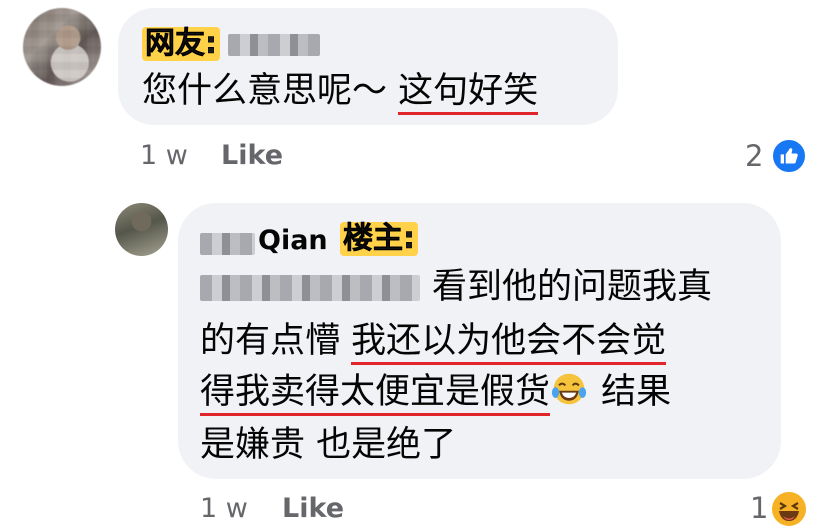 Image resolution: width=828 pixels, height=532 pixels. Describe the element at coordinates (468, 93) in the screenshot. I see `comment-text-highlight: 这句好笑` at that location.